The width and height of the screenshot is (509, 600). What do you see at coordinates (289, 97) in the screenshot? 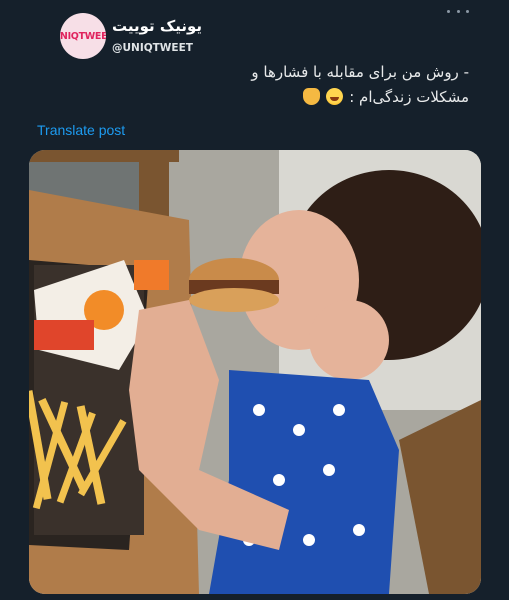
I see `tweet-line-2: مشکلات زندگی‌ام :` at bounding box center [289, 97].